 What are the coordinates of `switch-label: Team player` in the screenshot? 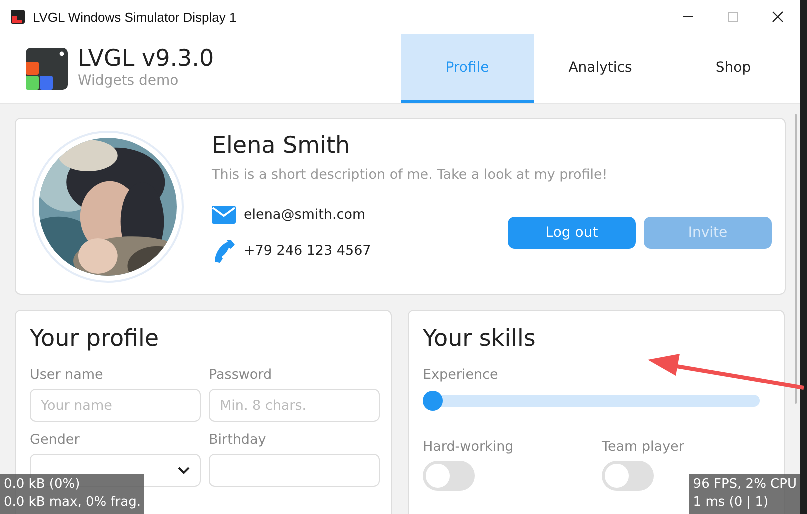 It's located at (644, 447).